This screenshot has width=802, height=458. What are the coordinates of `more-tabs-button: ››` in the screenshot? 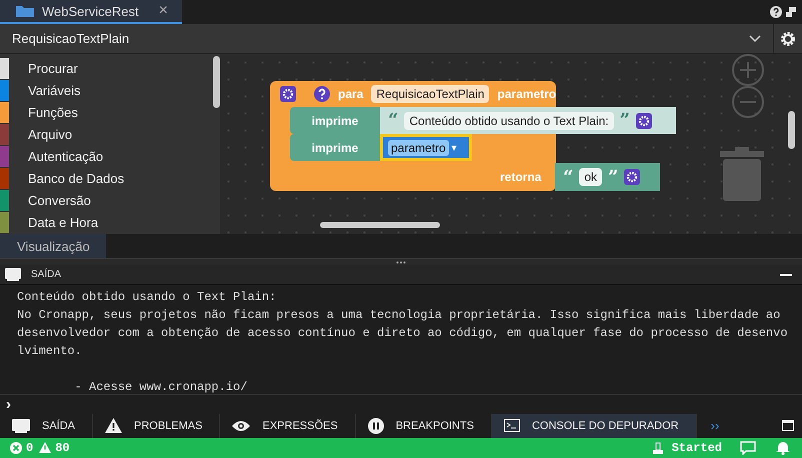 It's located at (715, 426).